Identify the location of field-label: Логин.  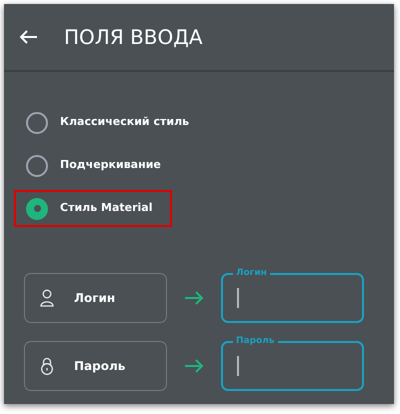
(95, 298).